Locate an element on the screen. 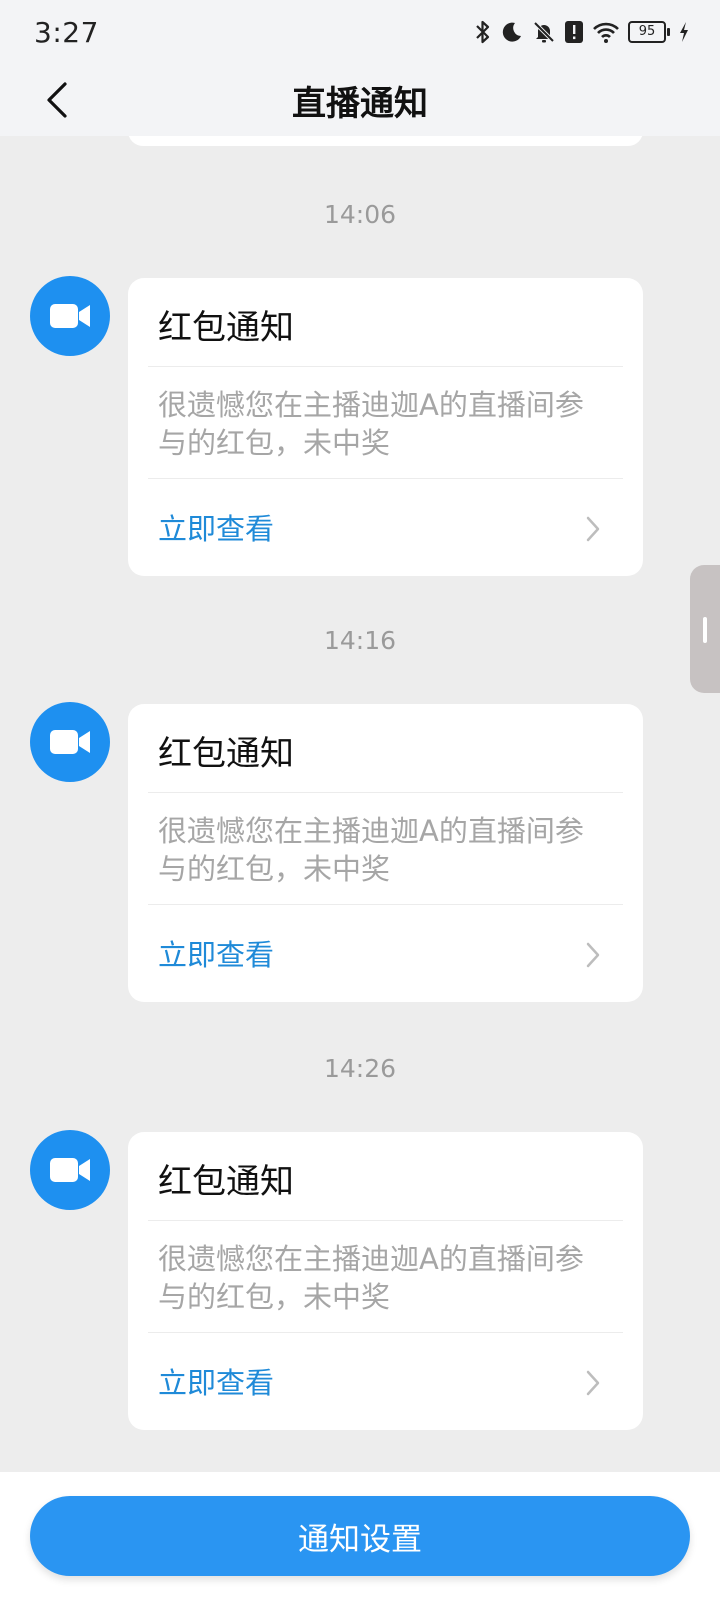 The image size is (720, 1600). back-button is located at coordinates (58, 100).